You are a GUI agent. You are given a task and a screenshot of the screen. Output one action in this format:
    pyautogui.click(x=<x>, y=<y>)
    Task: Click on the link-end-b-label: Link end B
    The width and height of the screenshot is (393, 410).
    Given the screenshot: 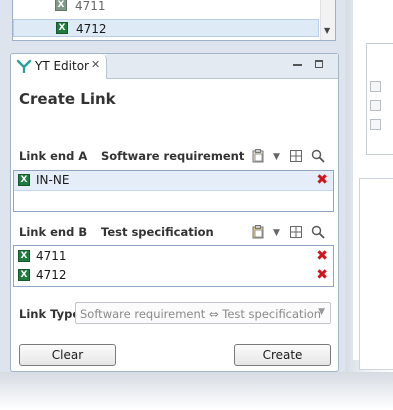 What is the action you would take?
    pyautogui.click(x=53, y=232)
    